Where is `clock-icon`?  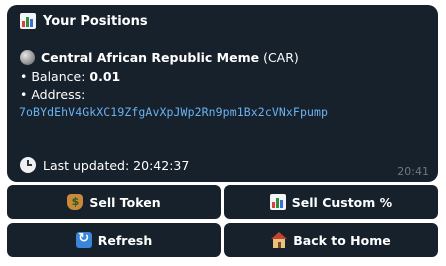
clock-icon is located at coordinates (28, 165).